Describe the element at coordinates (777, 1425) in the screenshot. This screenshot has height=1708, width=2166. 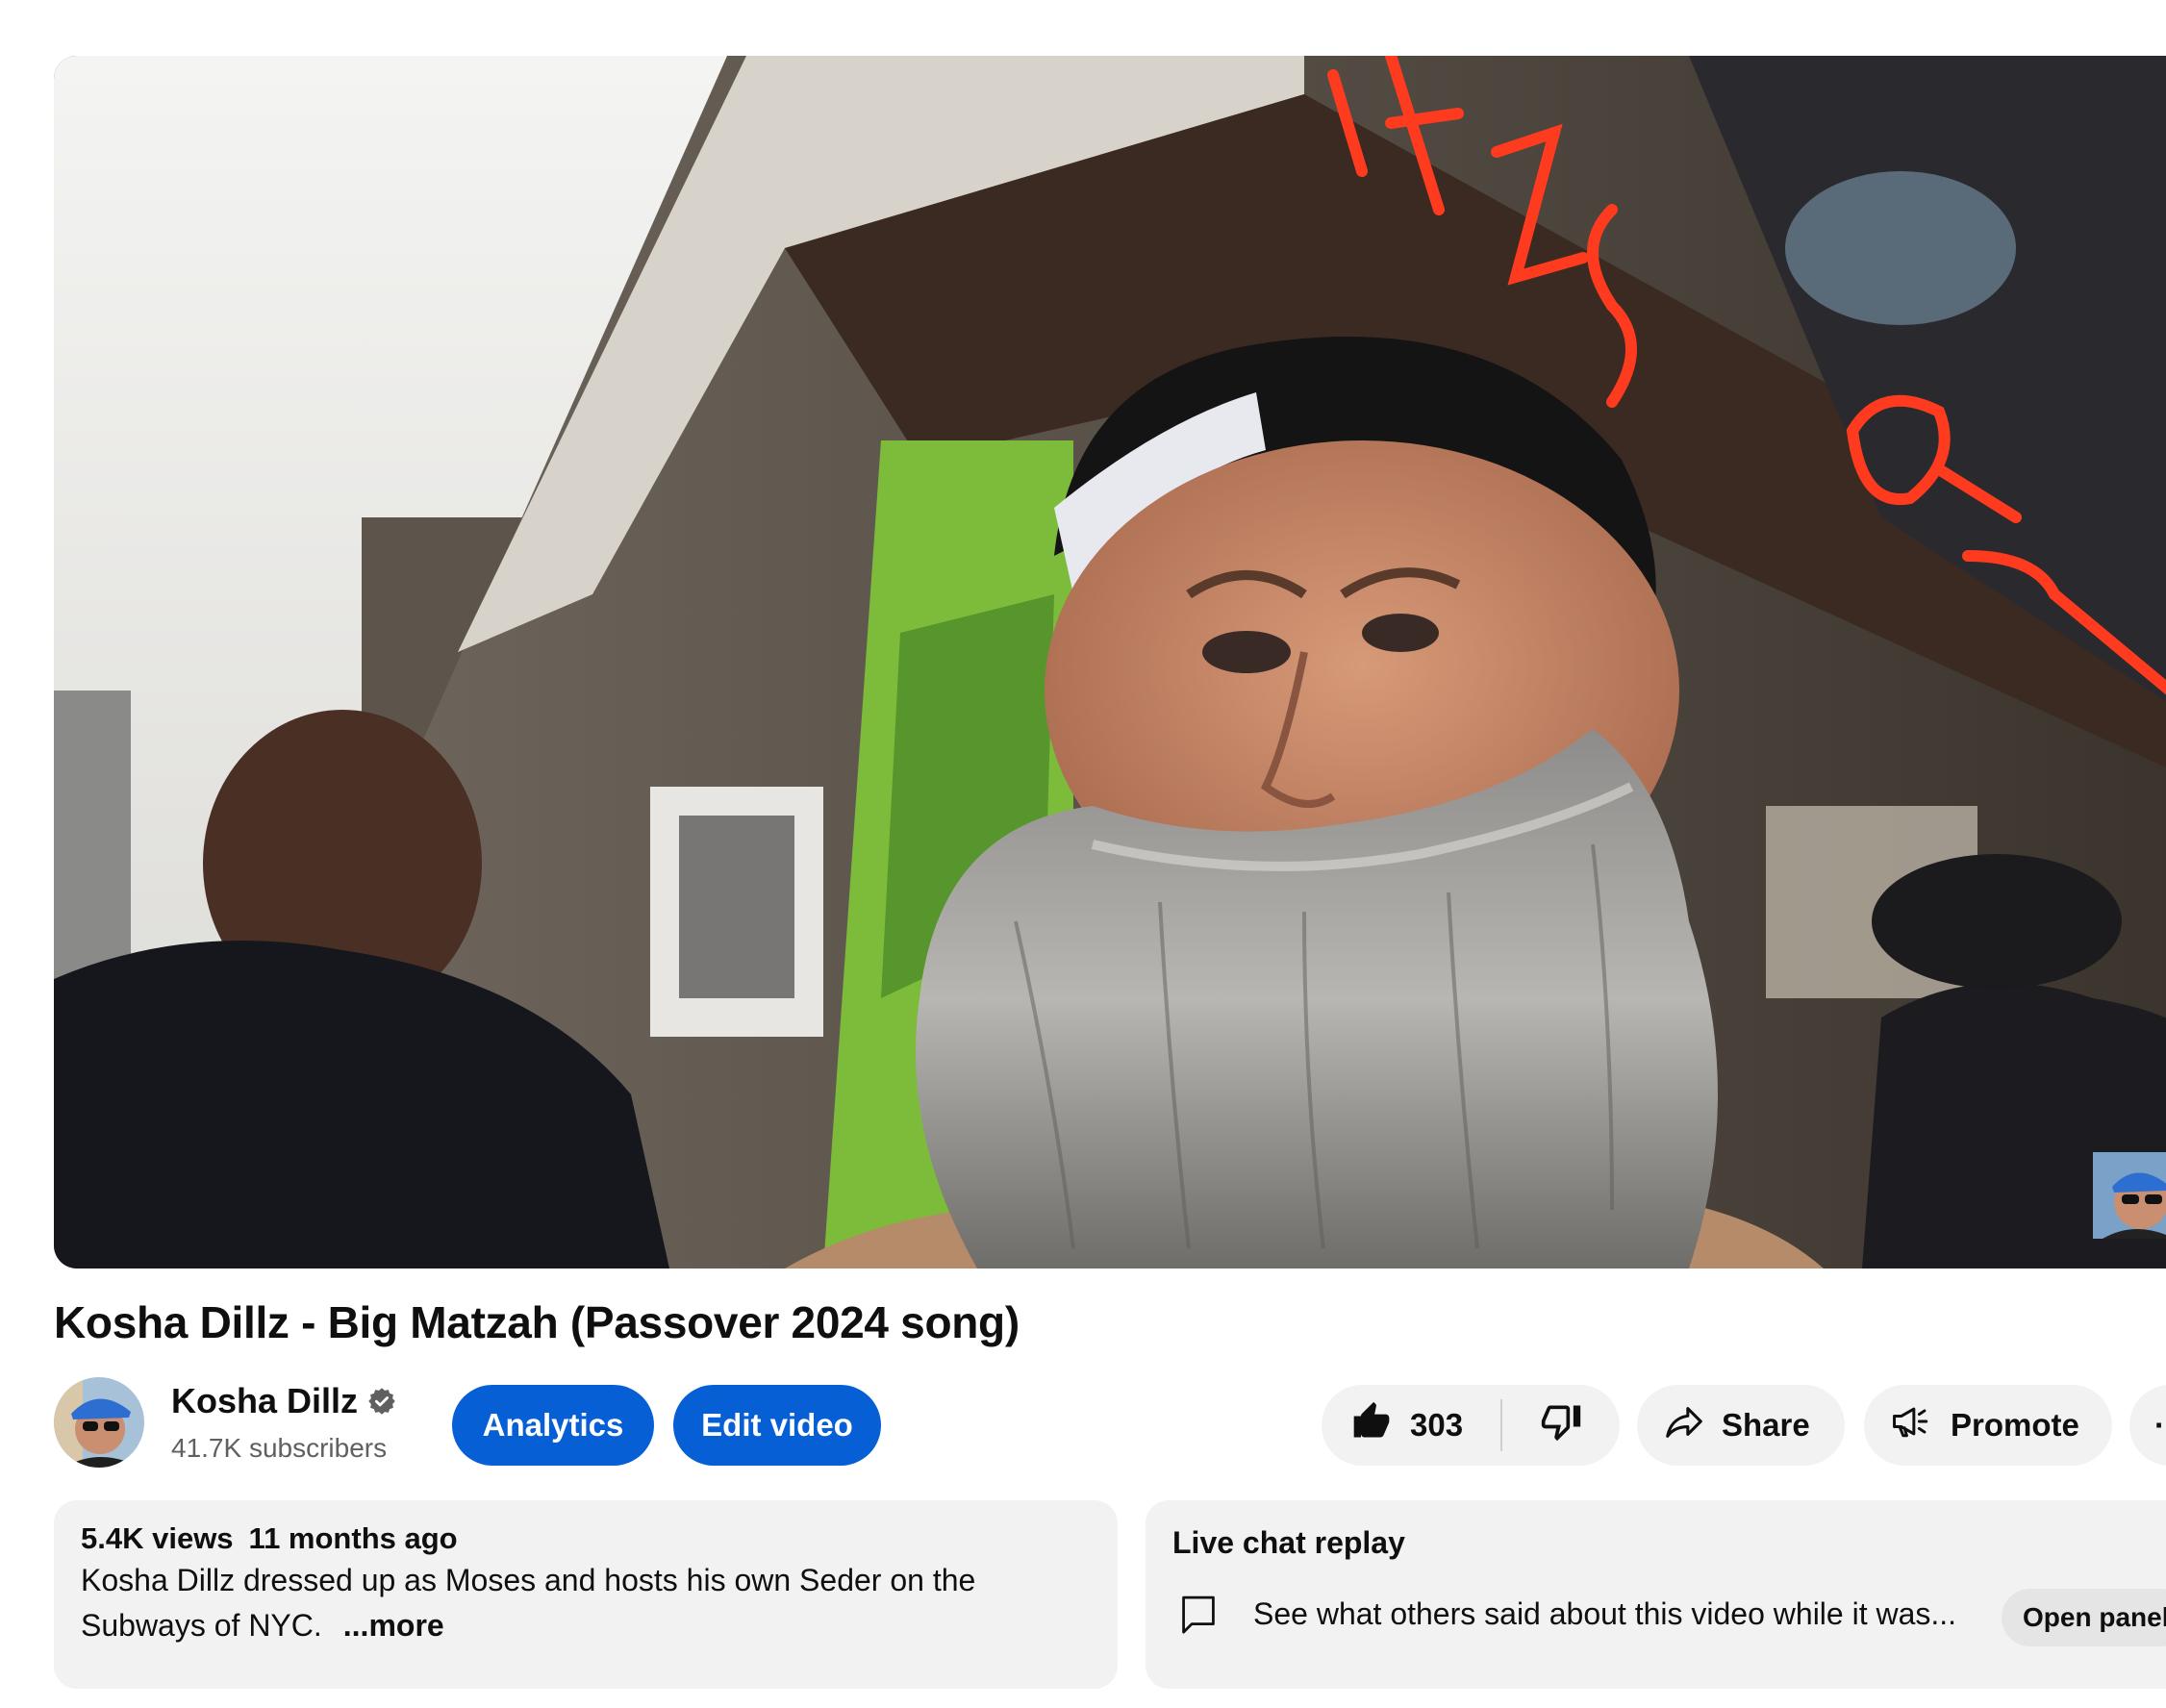
I see `edit-video-button: Edit video` at that location.